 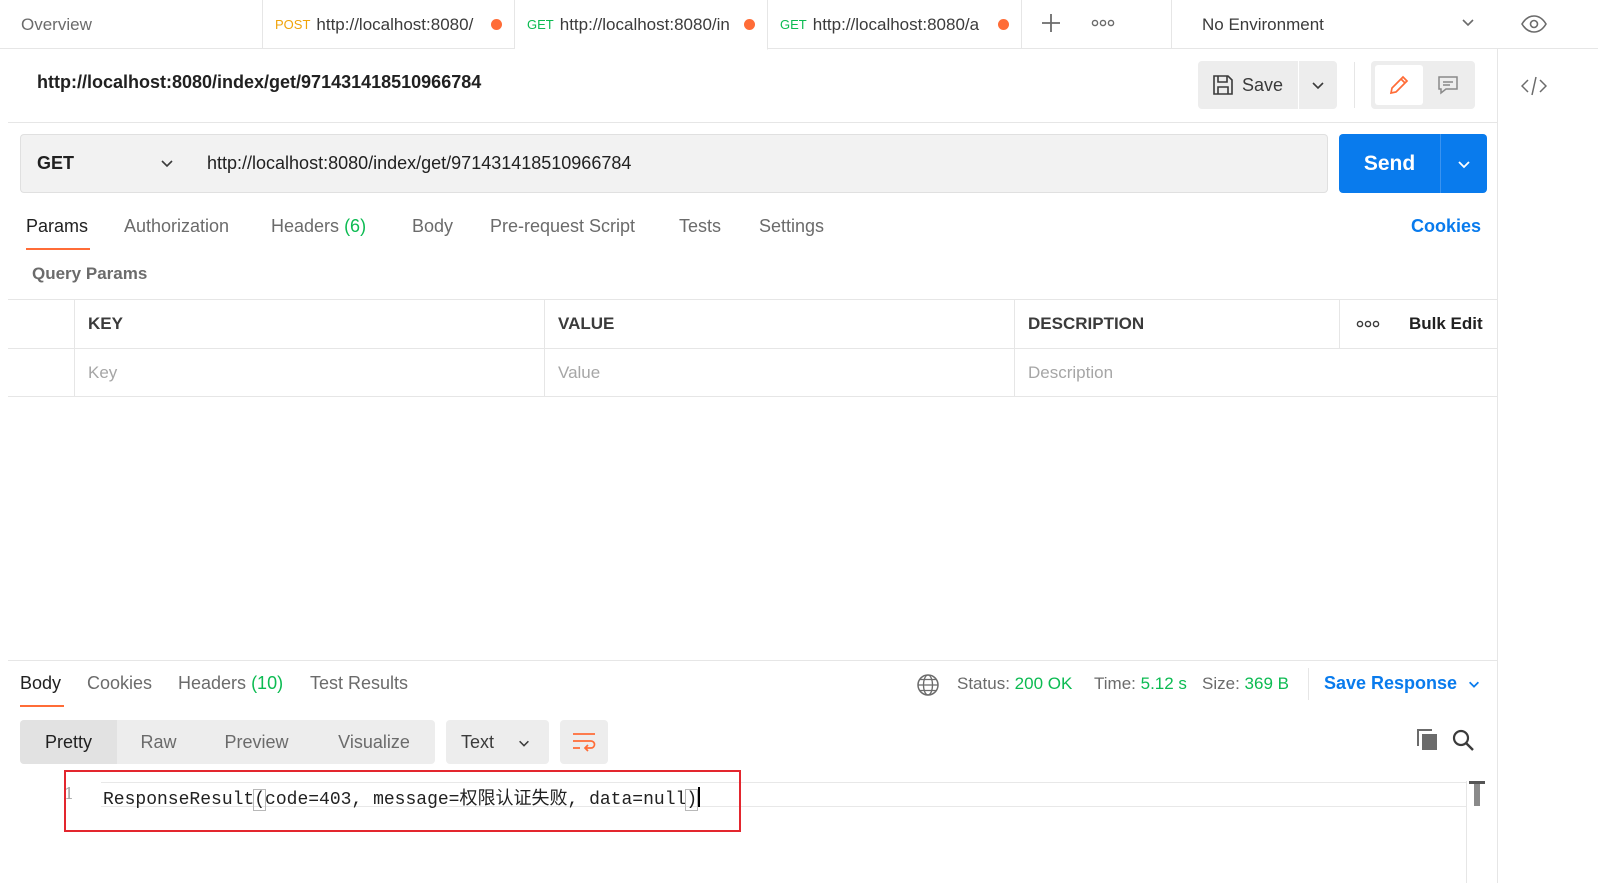 I want to click on format-preview: Preview, so click(x=256, y=742).